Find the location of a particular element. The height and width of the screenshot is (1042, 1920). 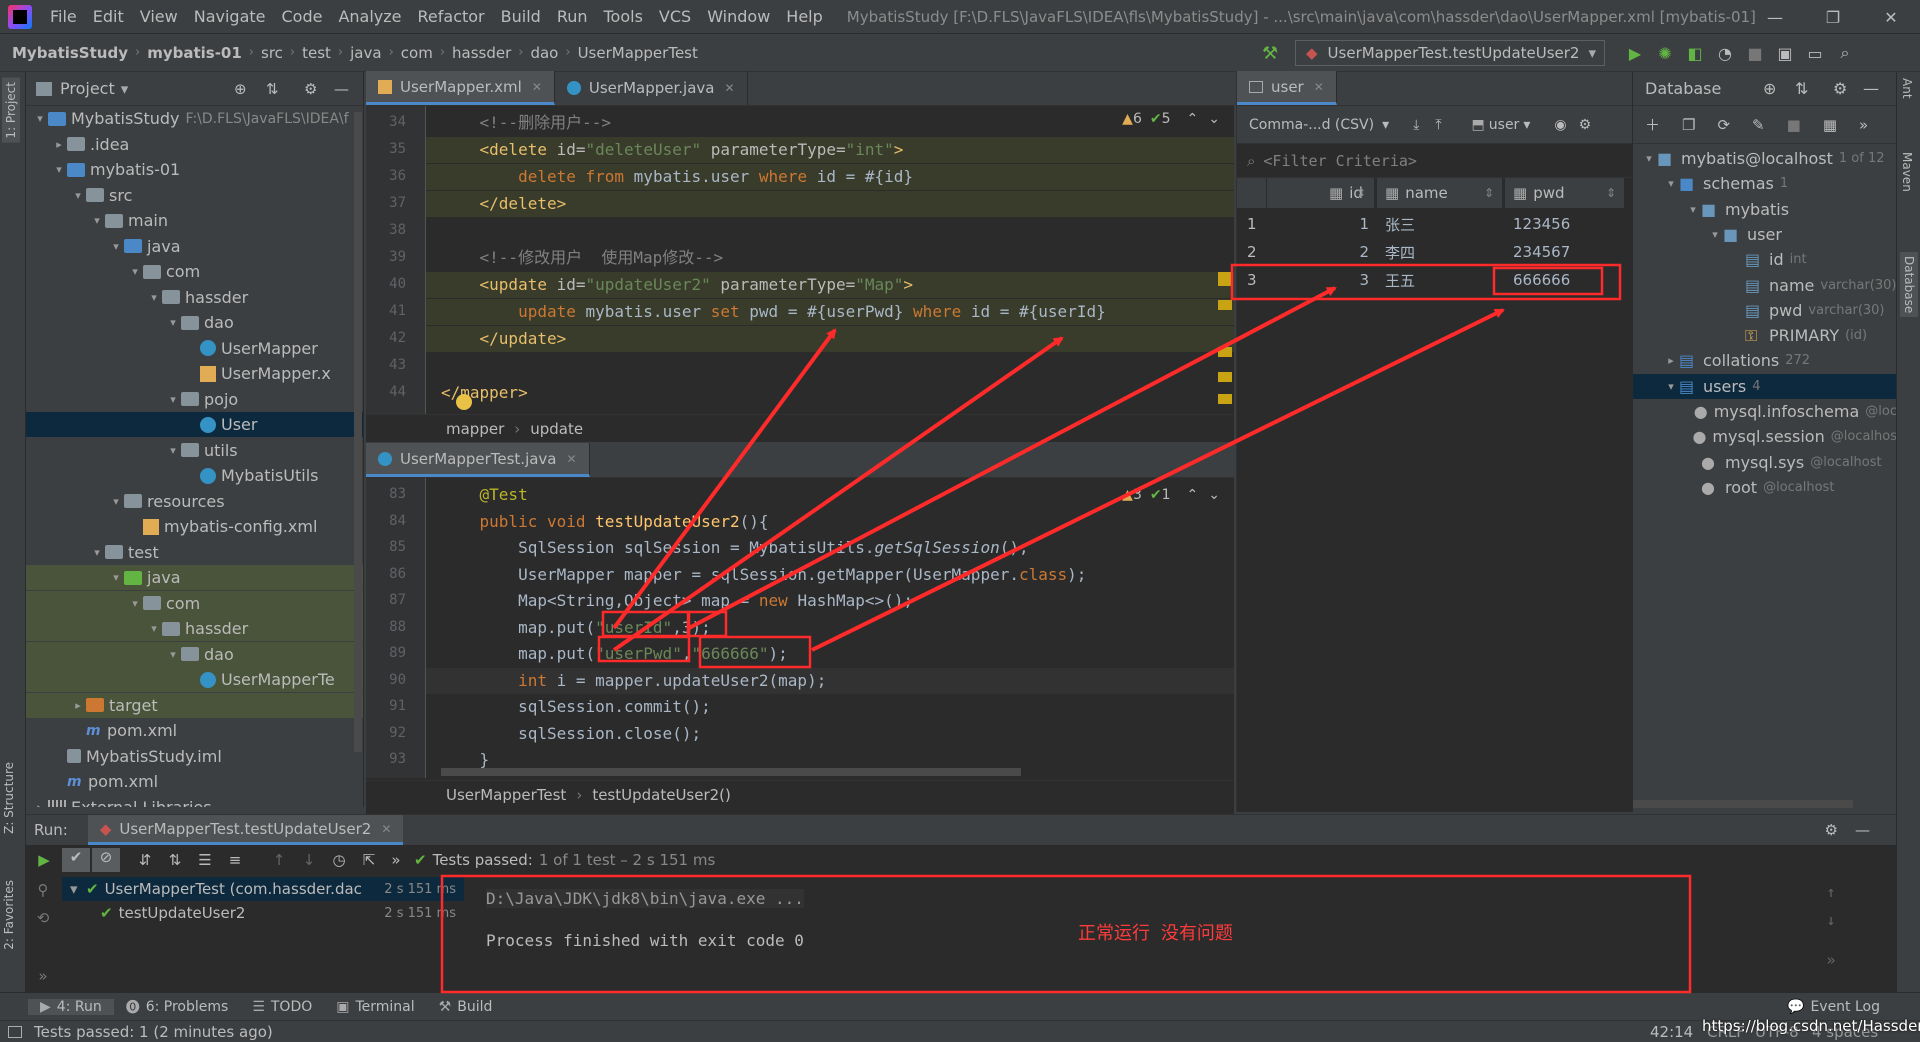

breadcrumb-item: testUpdateUser2() is located at coordinates (661, 795).